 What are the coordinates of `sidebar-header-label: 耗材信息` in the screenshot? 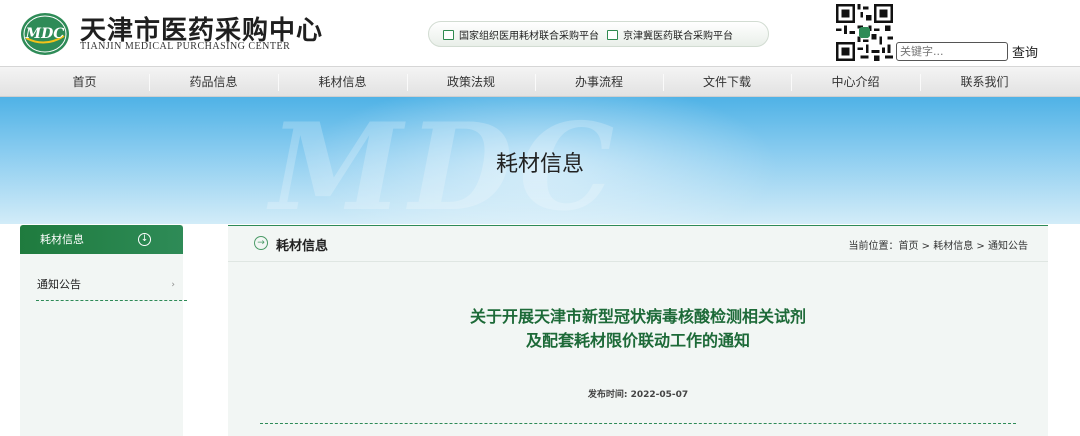 It's located at (62, 239).